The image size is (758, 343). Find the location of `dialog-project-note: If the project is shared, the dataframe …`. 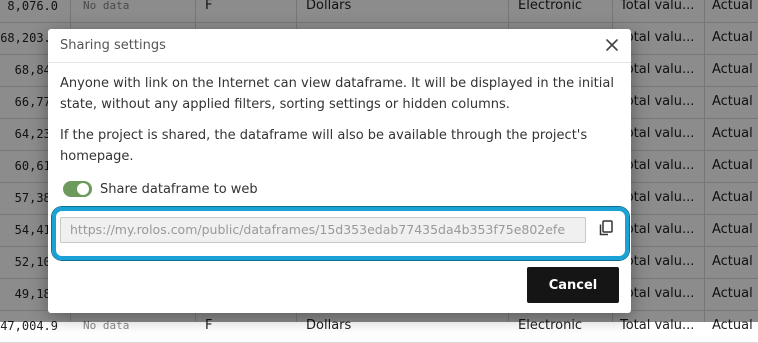

dialog-project-note: If the project is shared, the dataframe … is located at coordinates (324, 146).